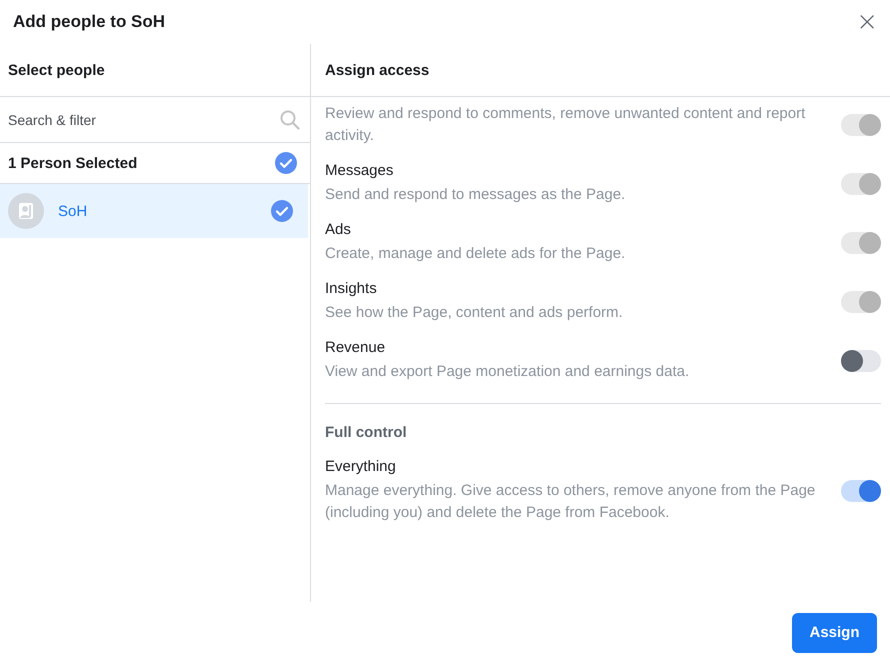 The image size is (890, 663). Describe the element at coordinates (867, 22) in the screenshot. I see `close-button: ×` at that location.